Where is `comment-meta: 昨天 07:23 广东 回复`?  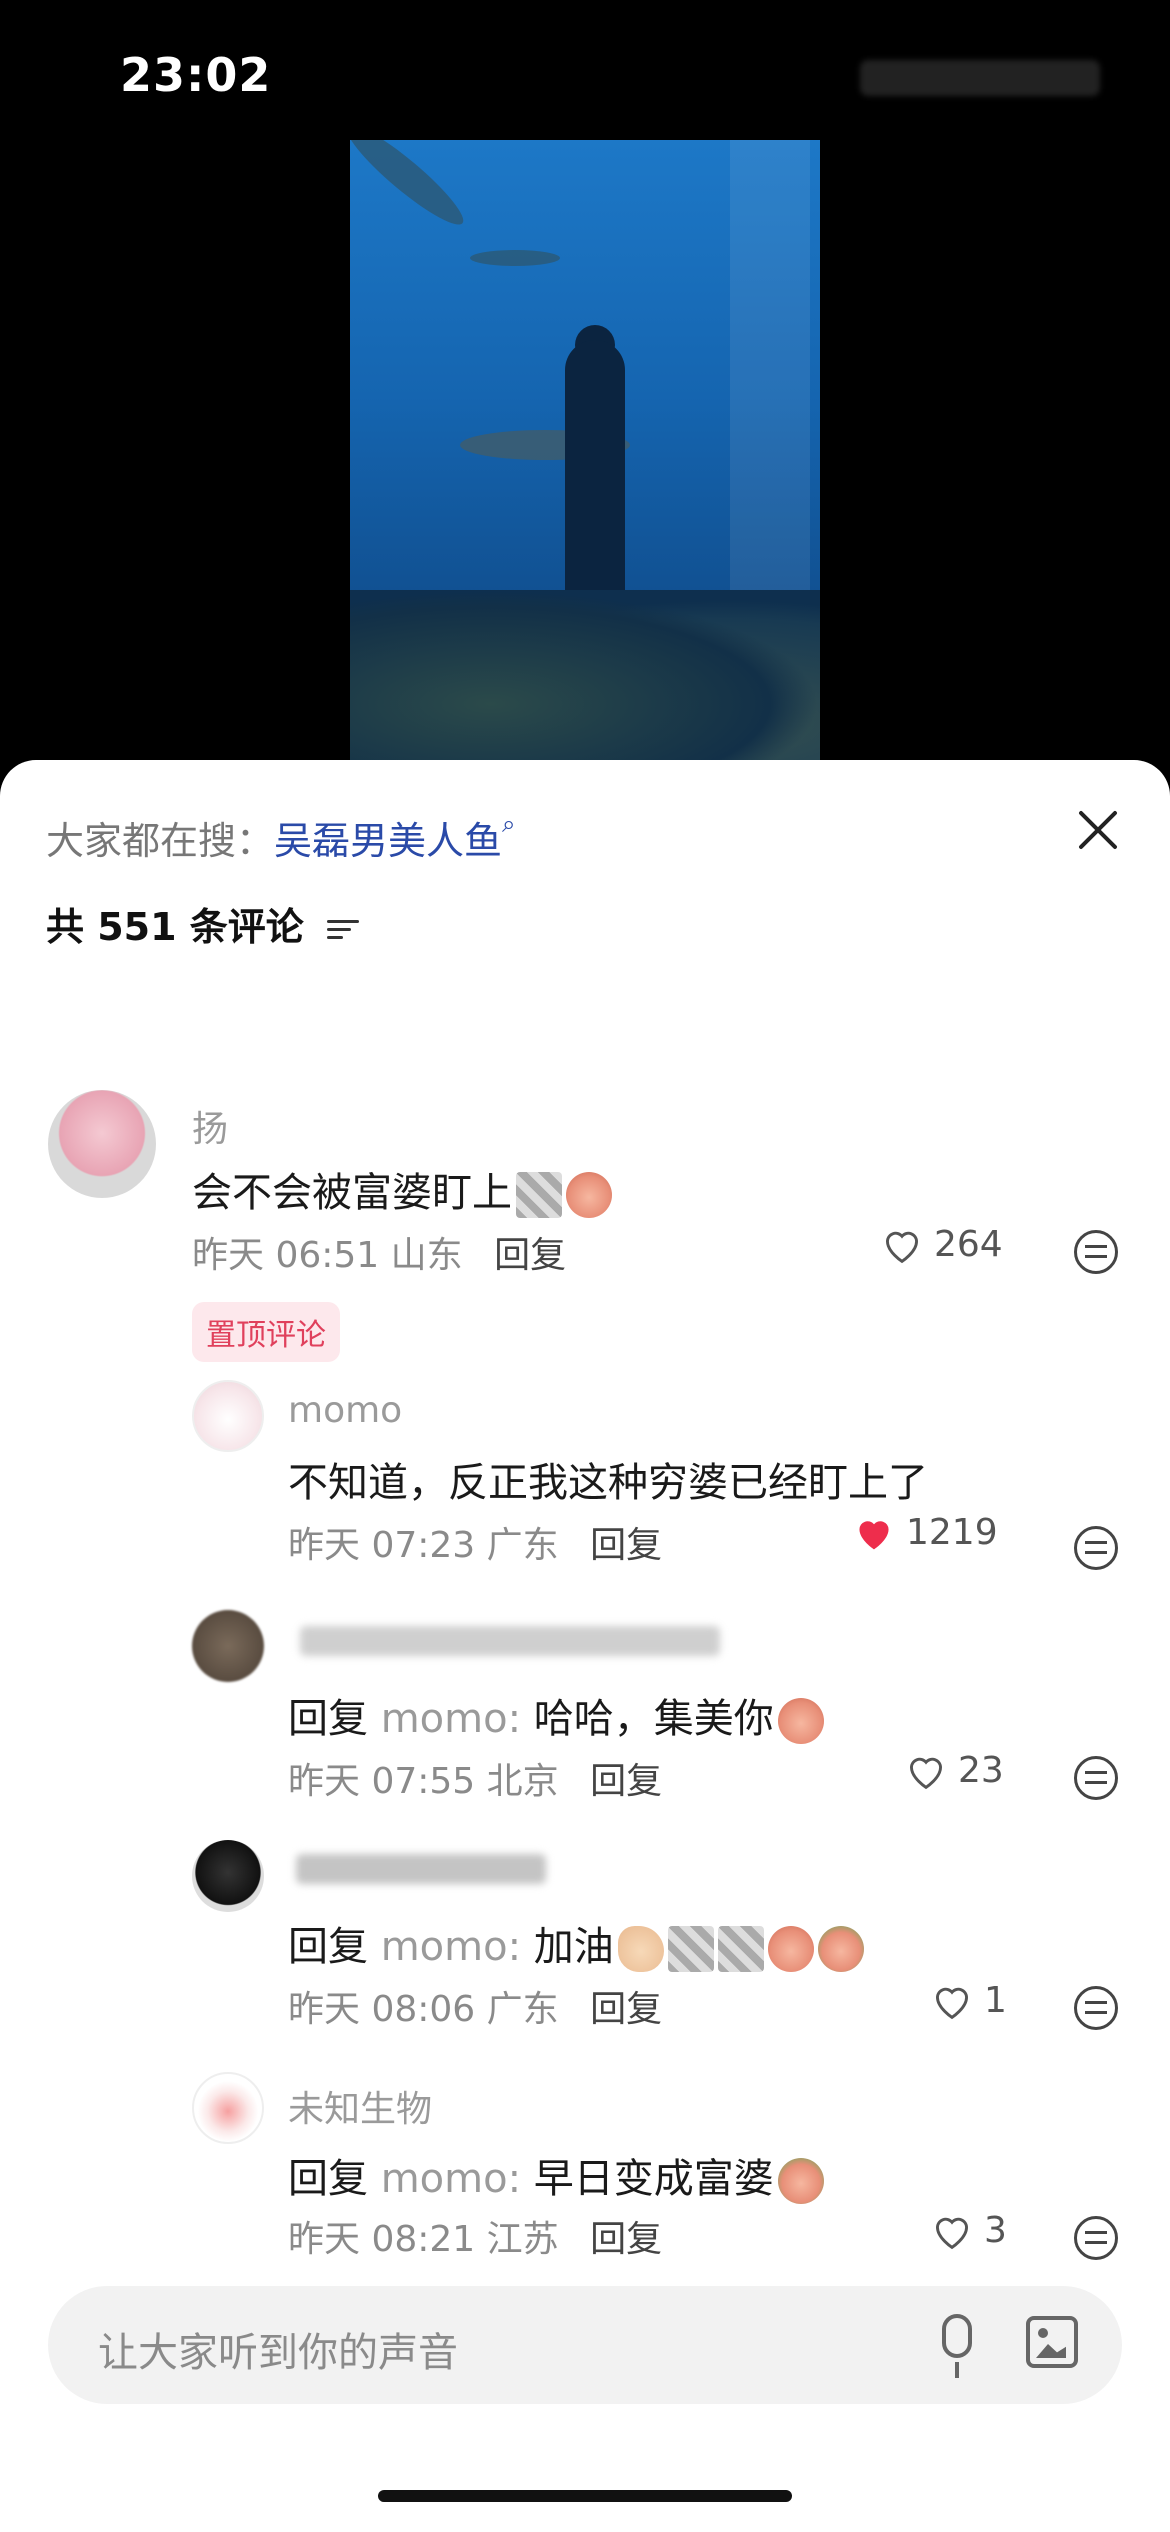 comment-meta: 昨天 07:23 广东 回复 is located at coordinates (475, 1542).